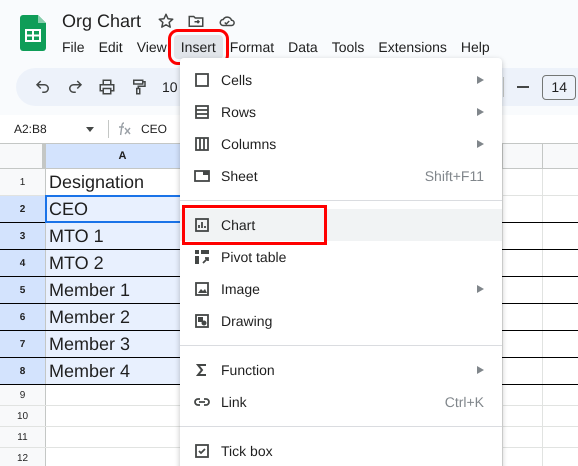 Image resolution: width=578 pixels, height=466 pixels. I want to click on formula-content: CEO, so click(154, 129).